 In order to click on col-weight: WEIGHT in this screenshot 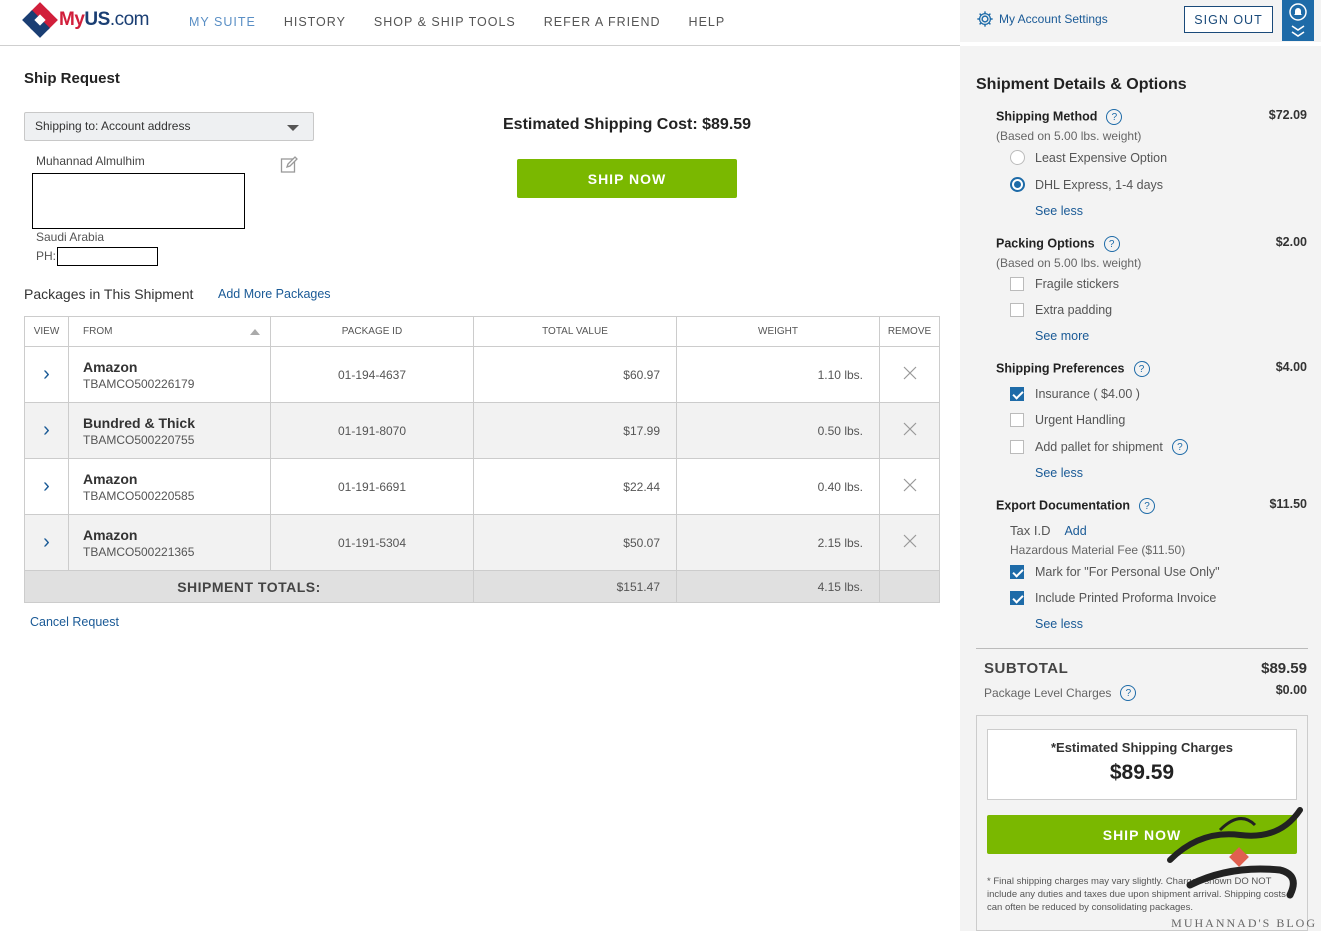, I will do `click(778, 331)`.